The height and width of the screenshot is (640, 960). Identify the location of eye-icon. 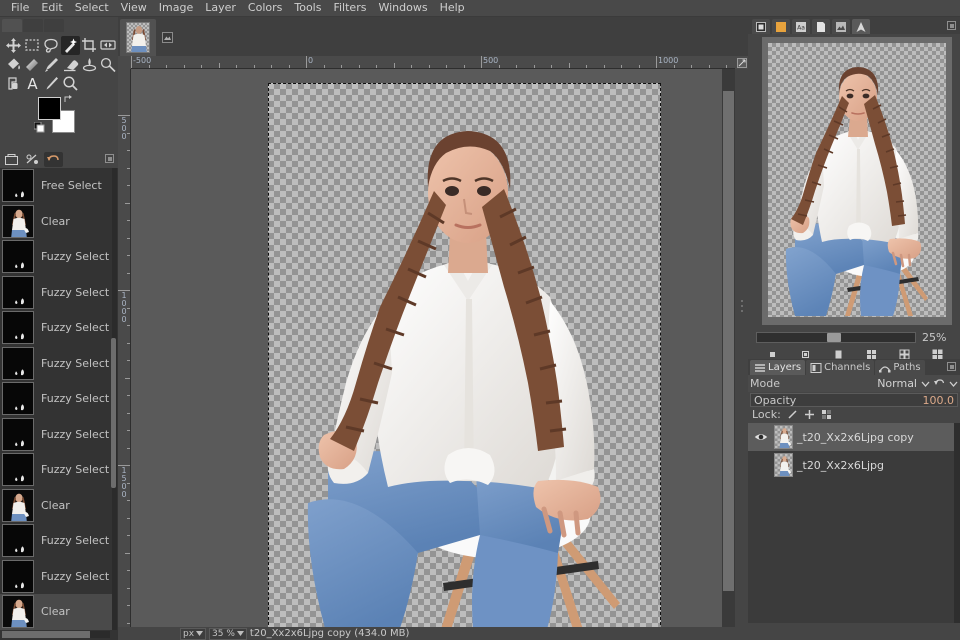
(761, 437).